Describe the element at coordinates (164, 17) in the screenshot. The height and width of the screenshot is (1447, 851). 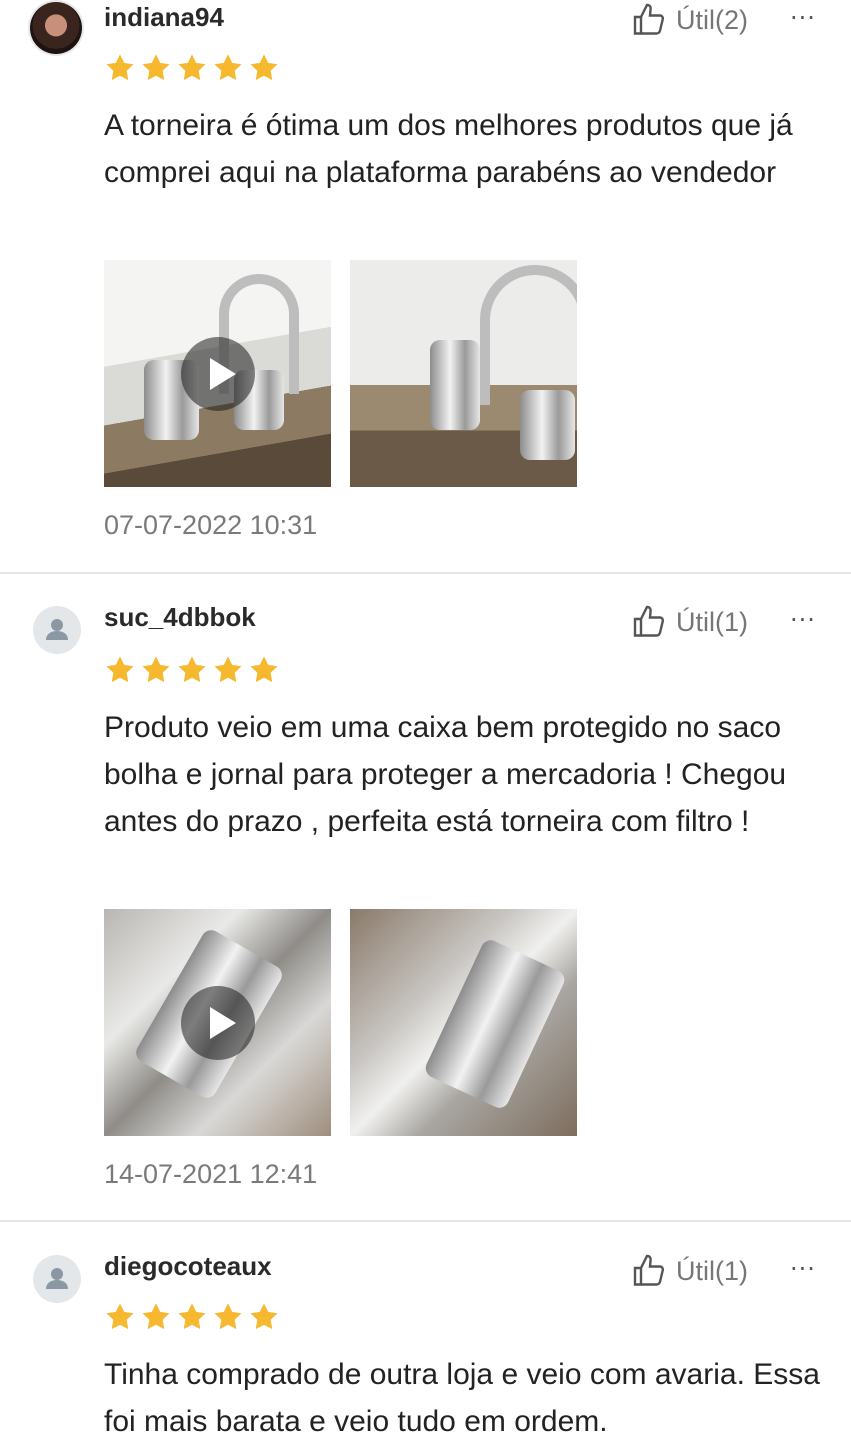
I see `username: indiana94` at that location.